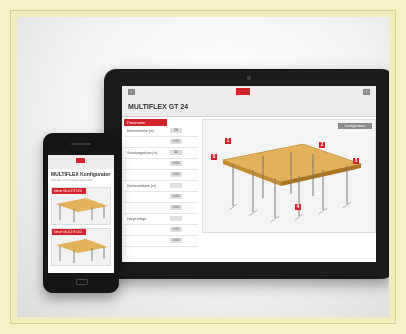 Image resolution: width=406 pixels, height=334 pixels. I want to click on marker-4: 4, so click(298, 207).